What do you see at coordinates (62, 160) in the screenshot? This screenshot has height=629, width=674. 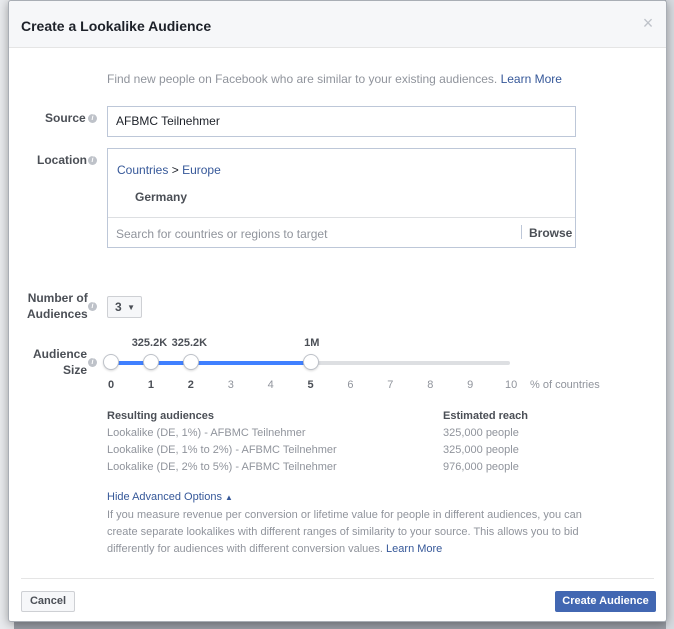 I see `location-label: Location` at bounding box center [62, 160].